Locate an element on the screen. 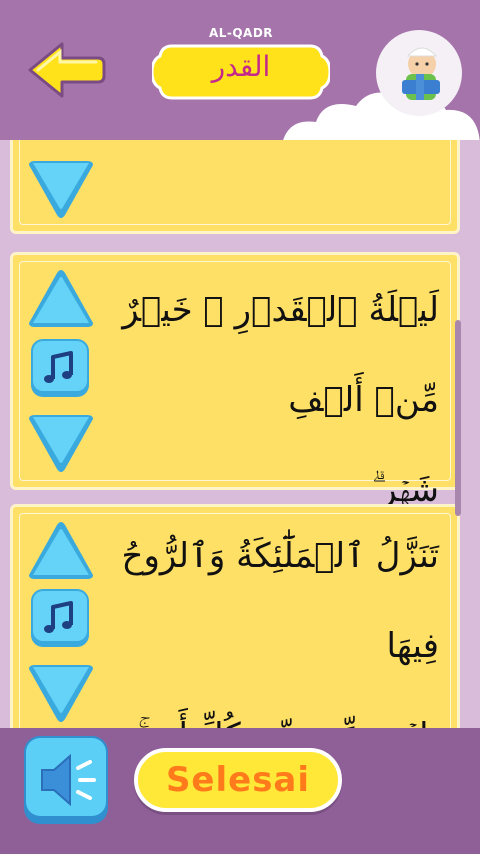 The width and height of the screenshot is (480, 854). verse-line: بِإِذۡنِ رَبِّهِم مِّن كُلِّ أَمۡرٍ ۚ is located at coordinates (264, 709).